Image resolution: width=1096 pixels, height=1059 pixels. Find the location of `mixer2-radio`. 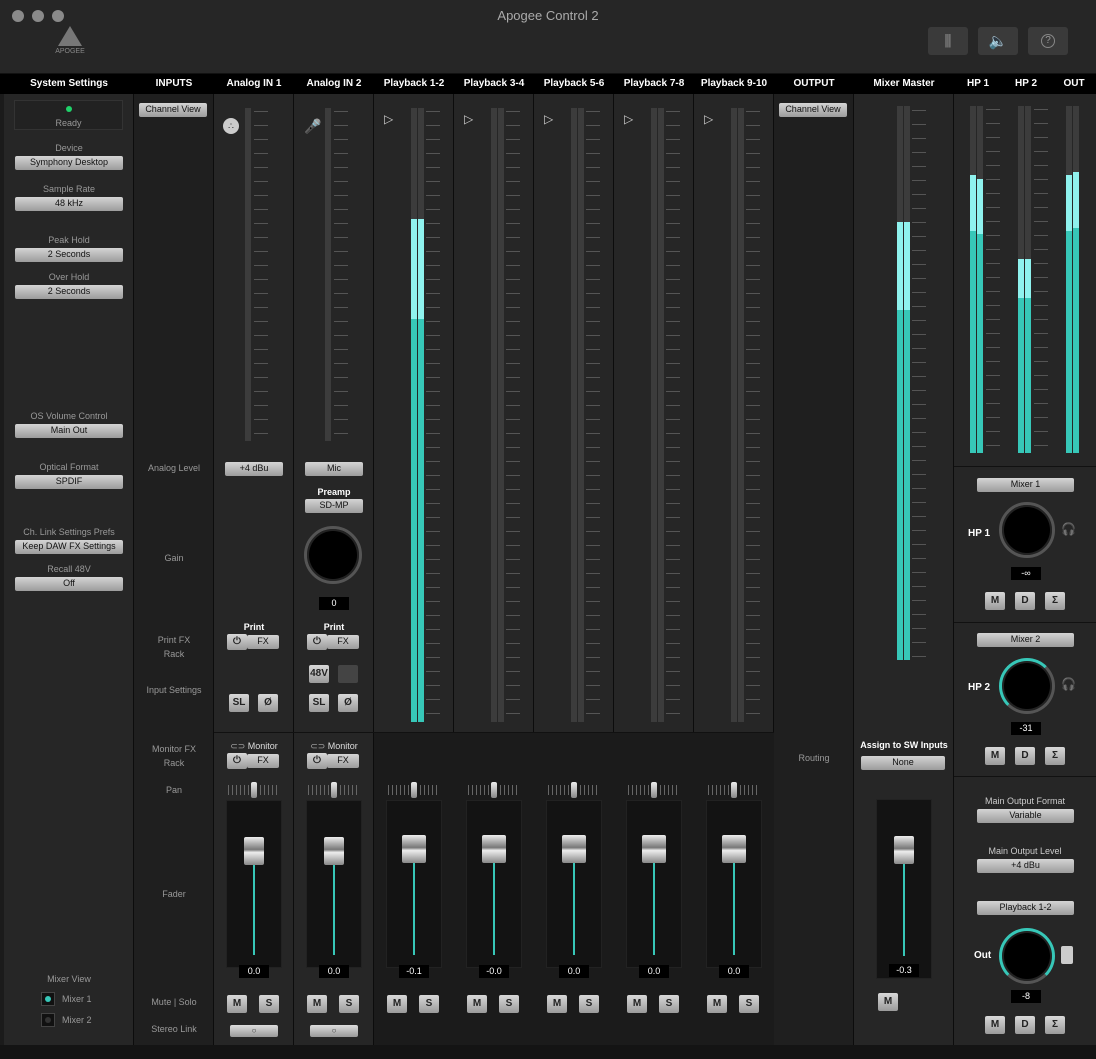

mixer2-radio is located at coordinates (48, 1020).